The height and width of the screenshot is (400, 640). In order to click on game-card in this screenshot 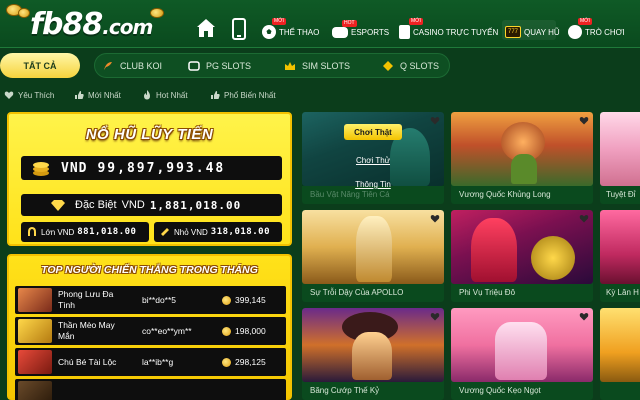, I will do `click(620, 354)`.